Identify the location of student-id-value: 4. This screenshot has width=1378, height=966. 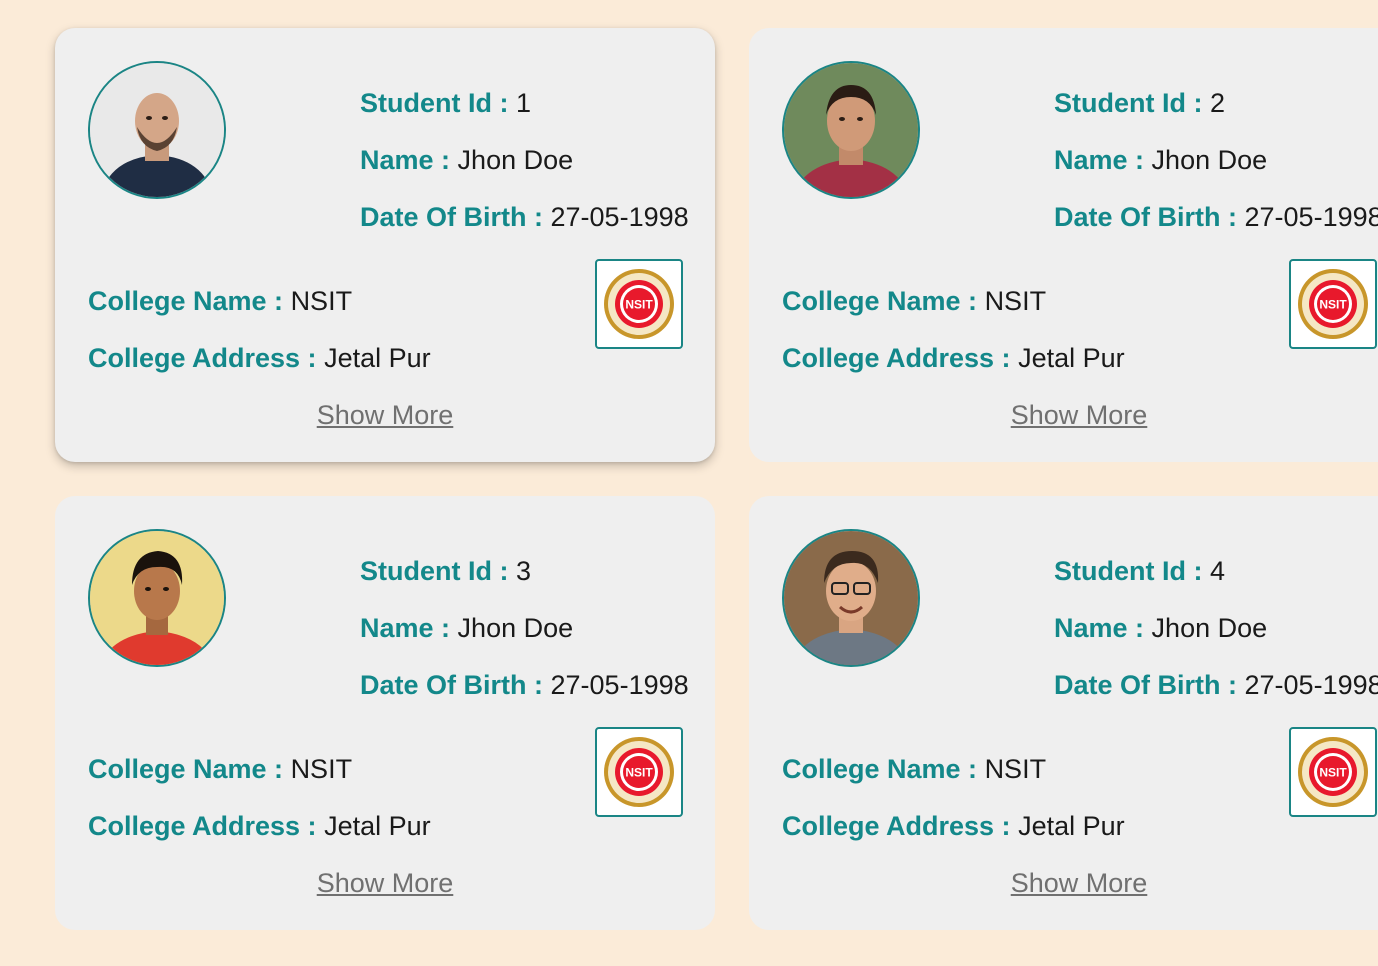
(1217, 571).